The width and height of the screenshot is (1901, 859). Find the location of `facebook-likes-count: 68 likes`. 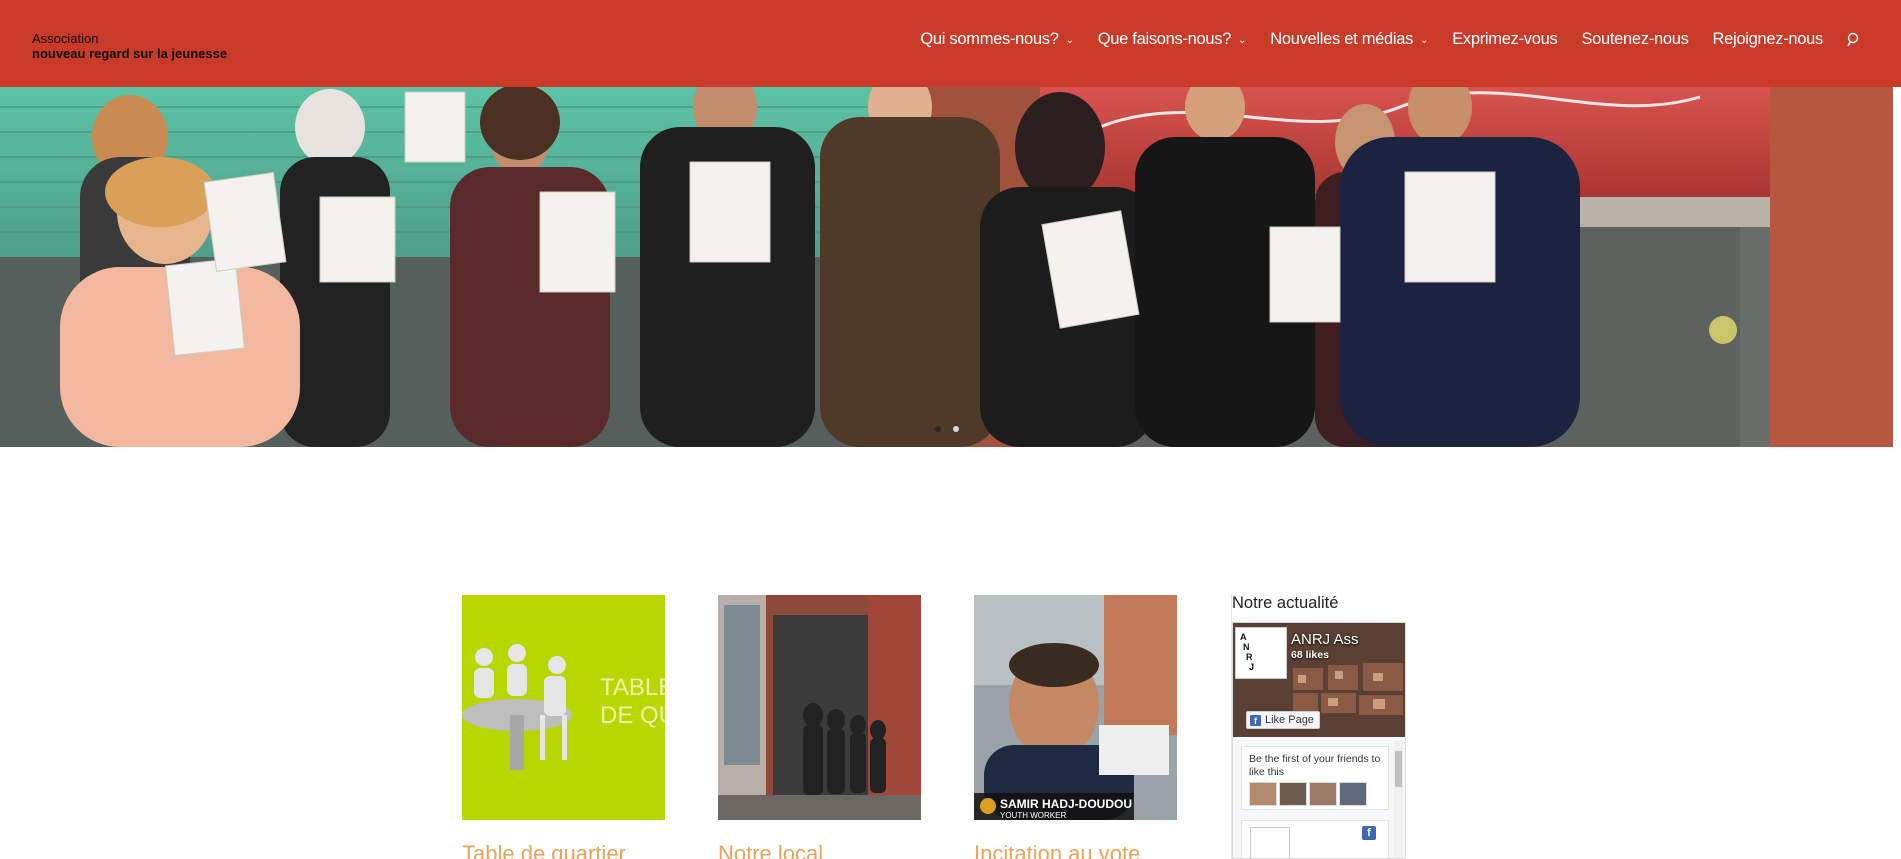

facebook-likes-count: 68 likes is located at coordinates (1310, 655).